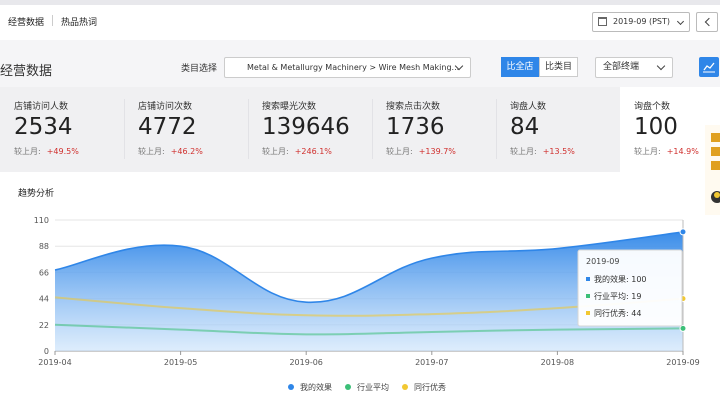 The width and height of the screenshot is (720, 394). I want to click on tooltip-row: 我的效果: 100, so click(620, 279).